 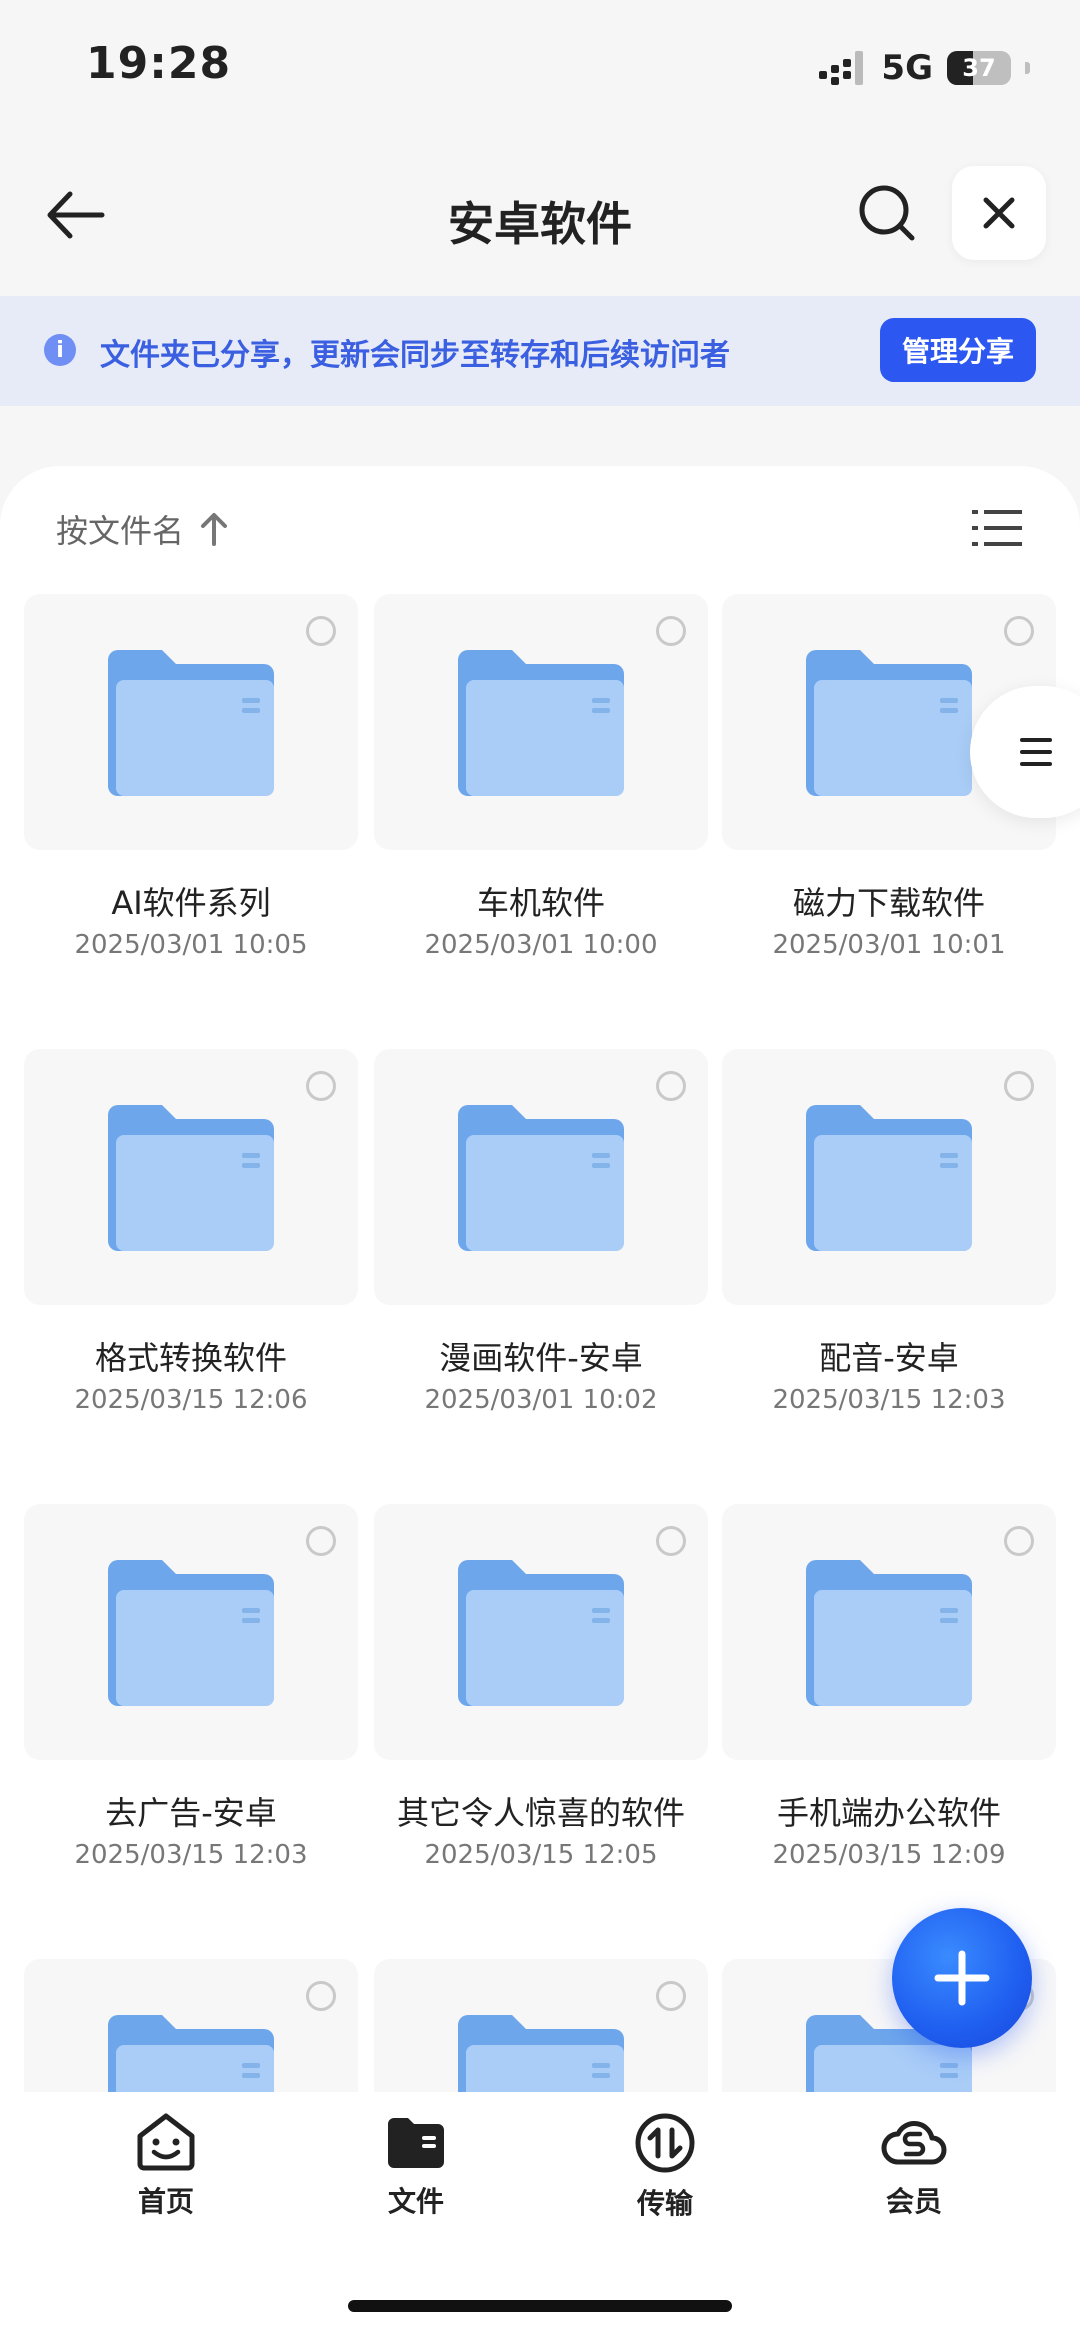 I want to click on battery-level: 37, so click(x=979, y=68).